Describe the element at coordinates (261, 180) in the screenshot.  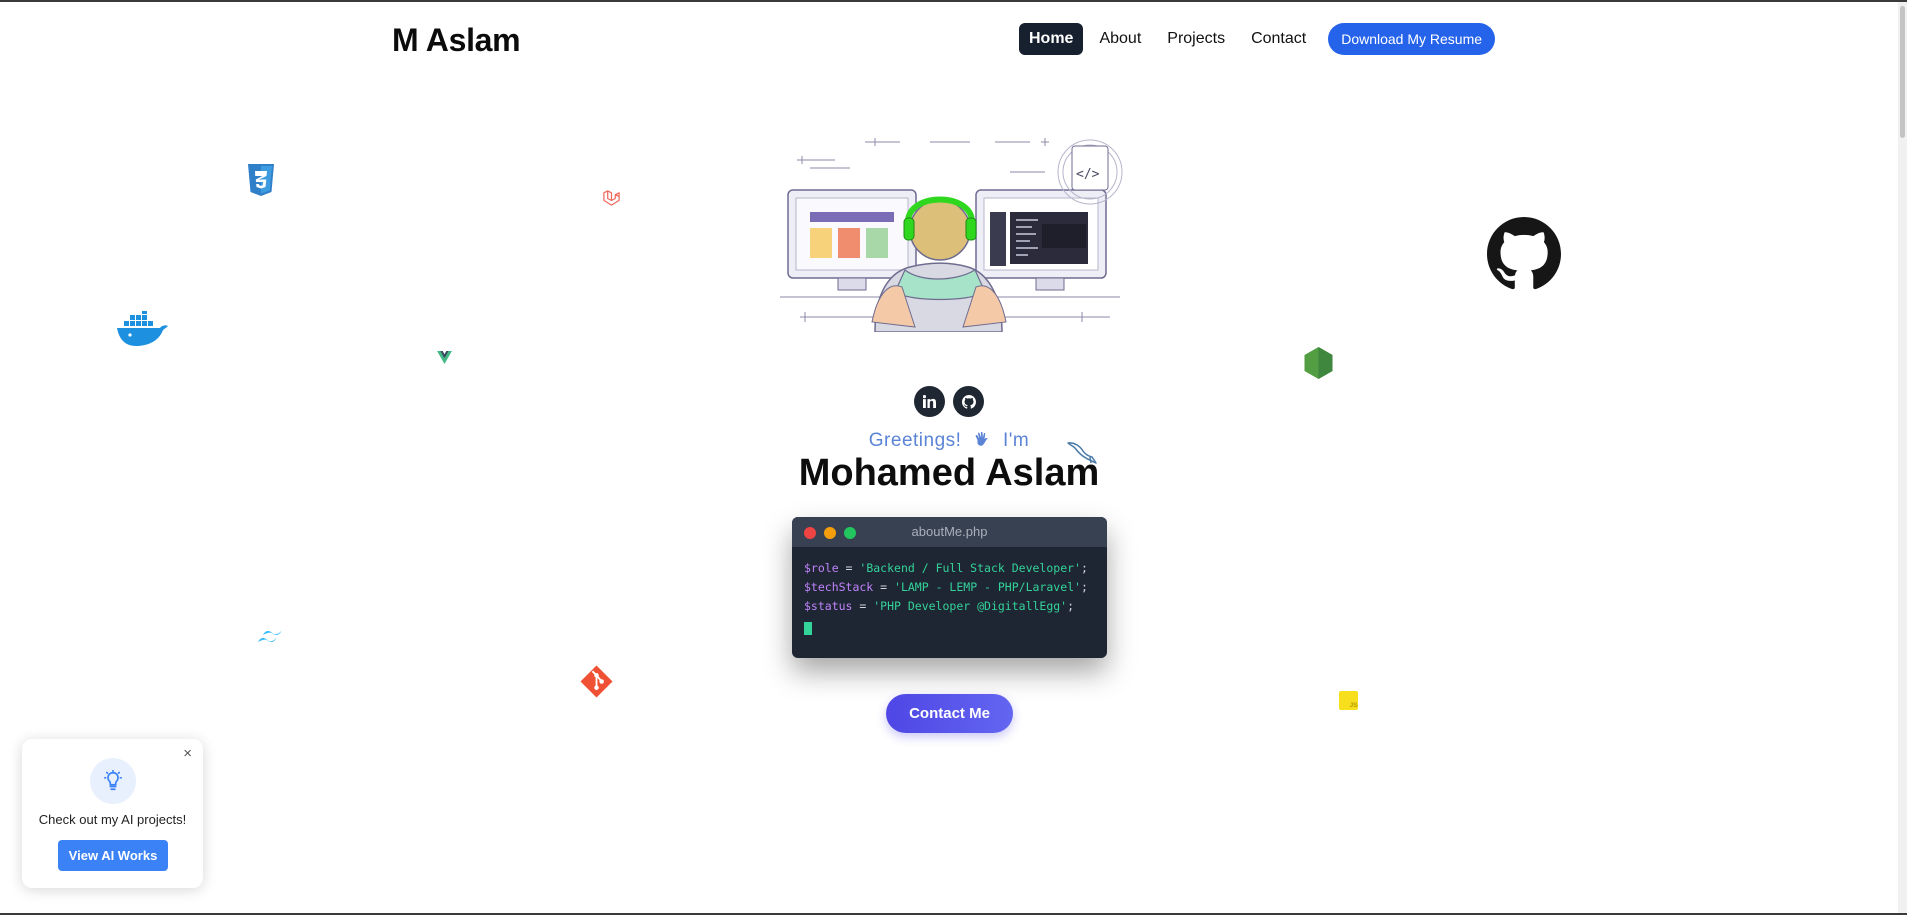
I see `css3-icon` at that location.